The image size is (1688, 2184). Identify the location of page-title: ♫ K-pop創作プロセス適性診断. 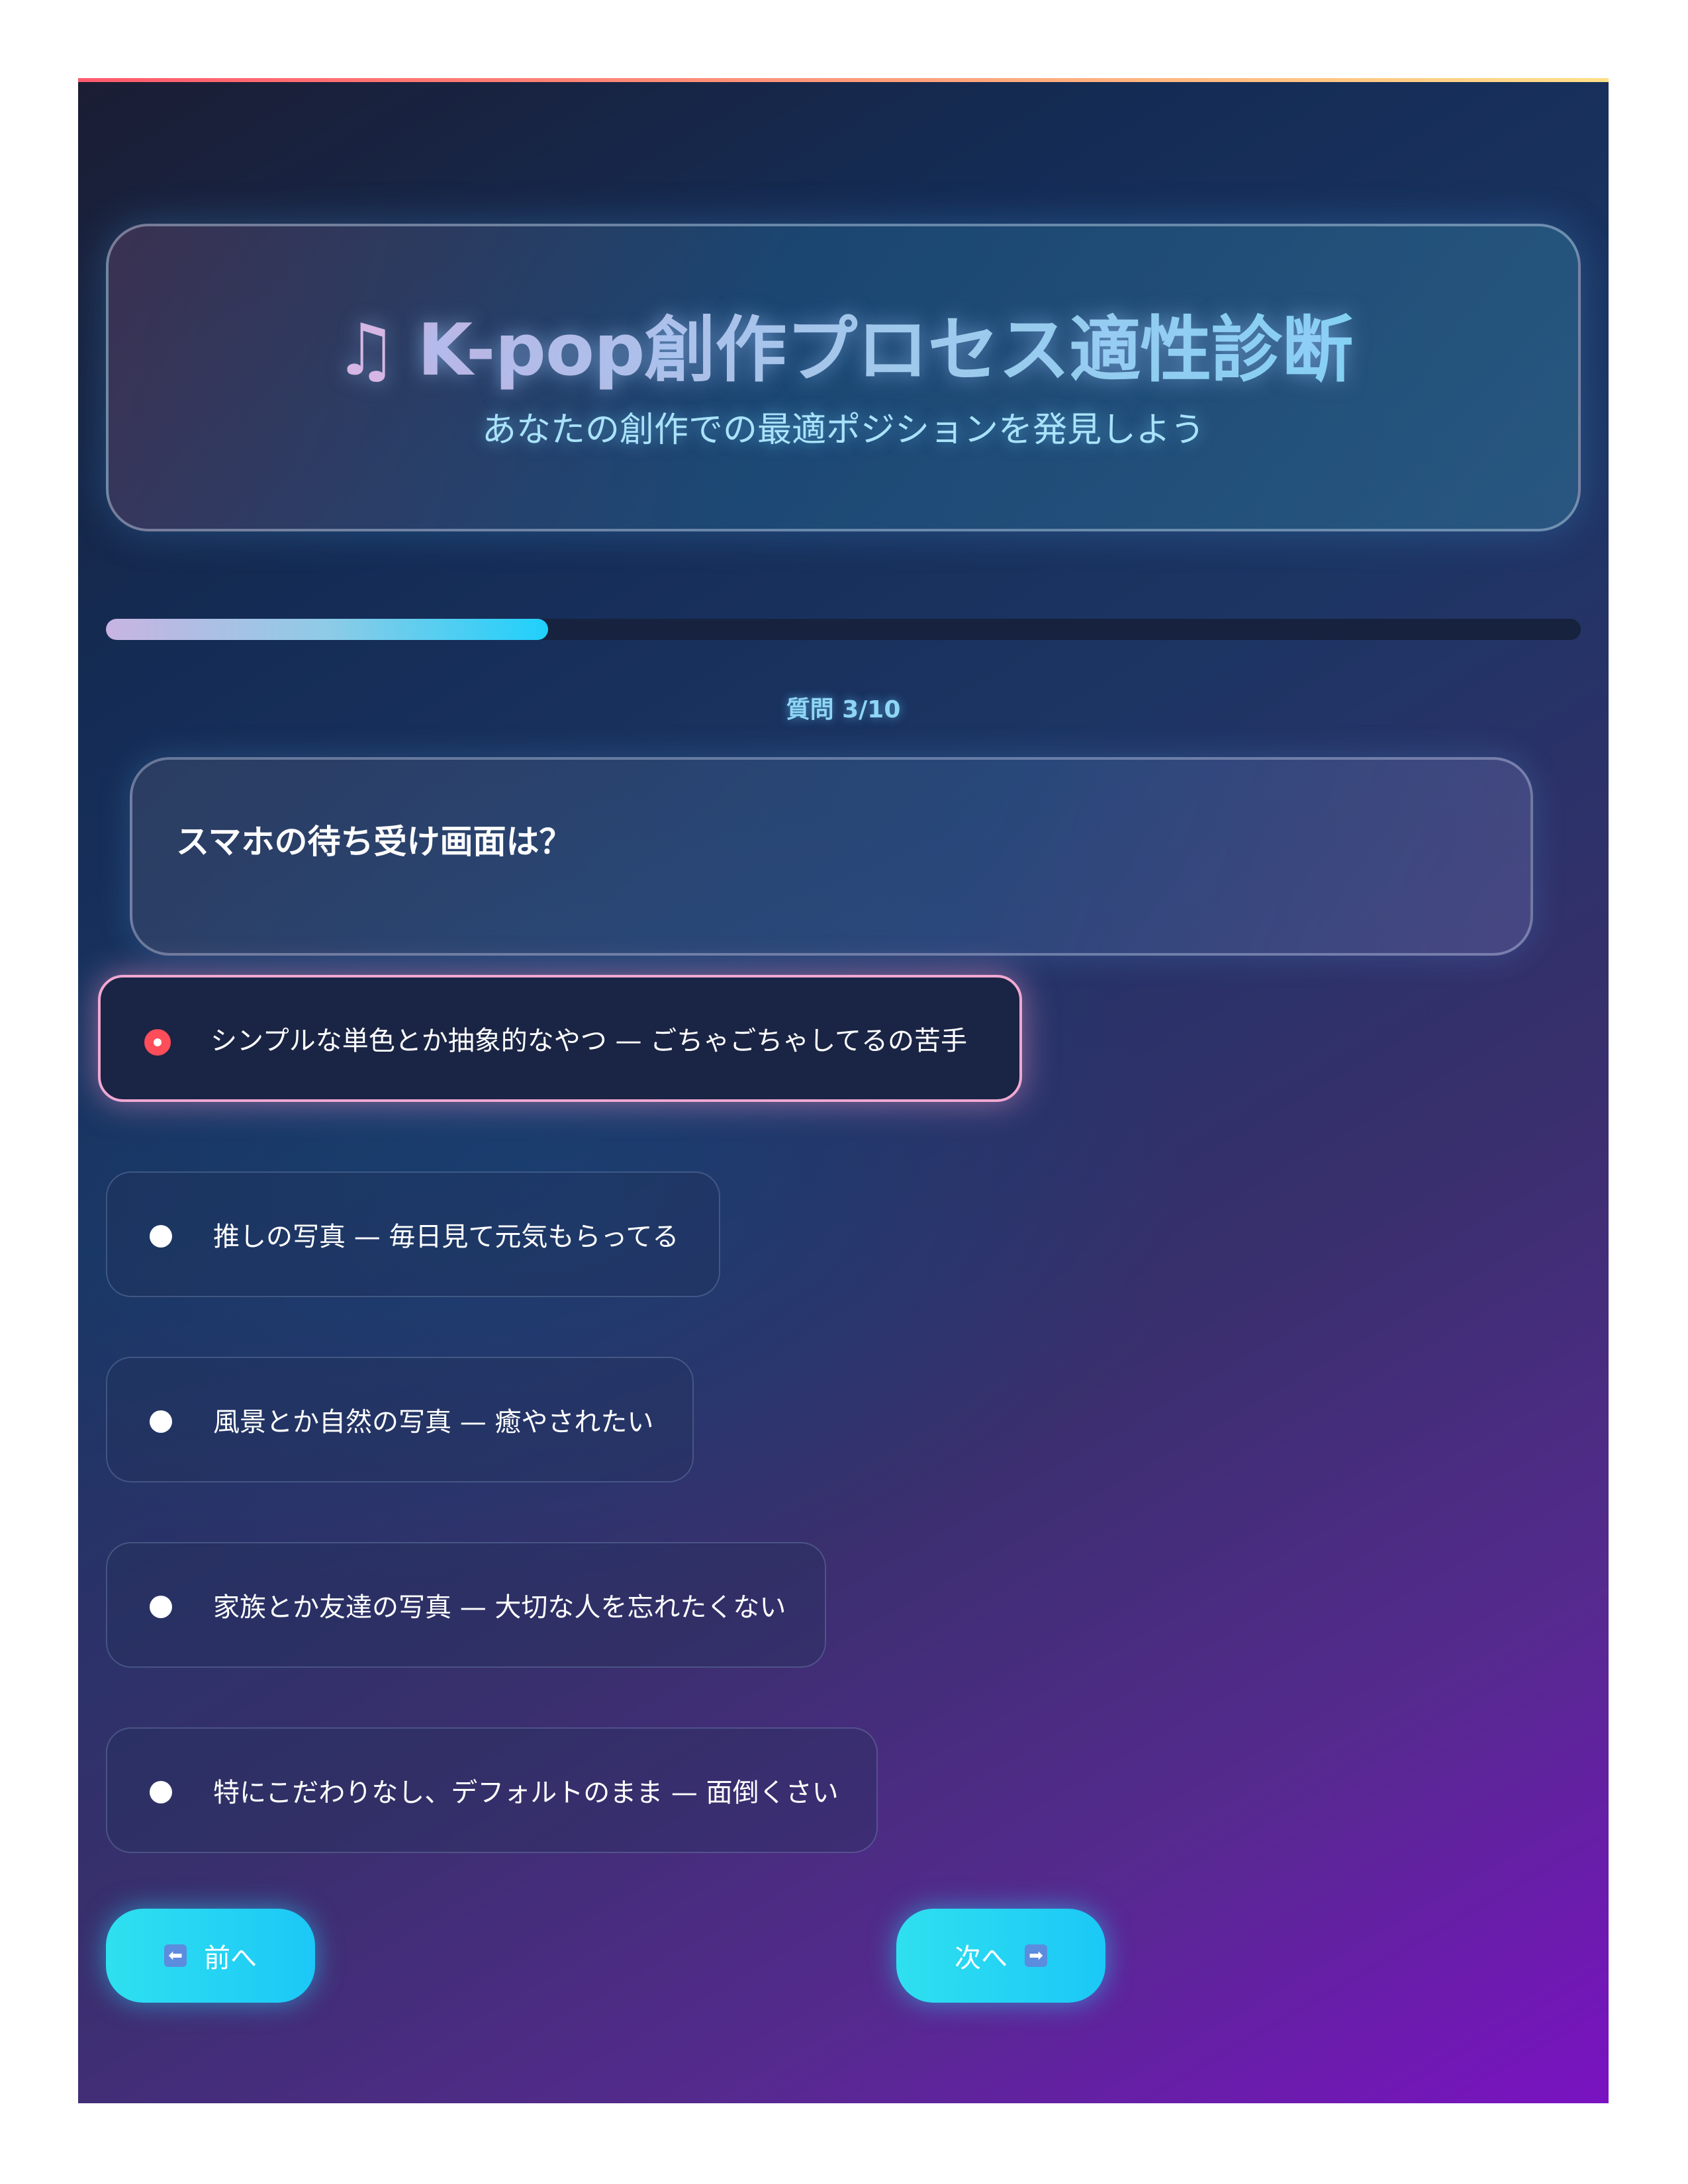
(843, 344).